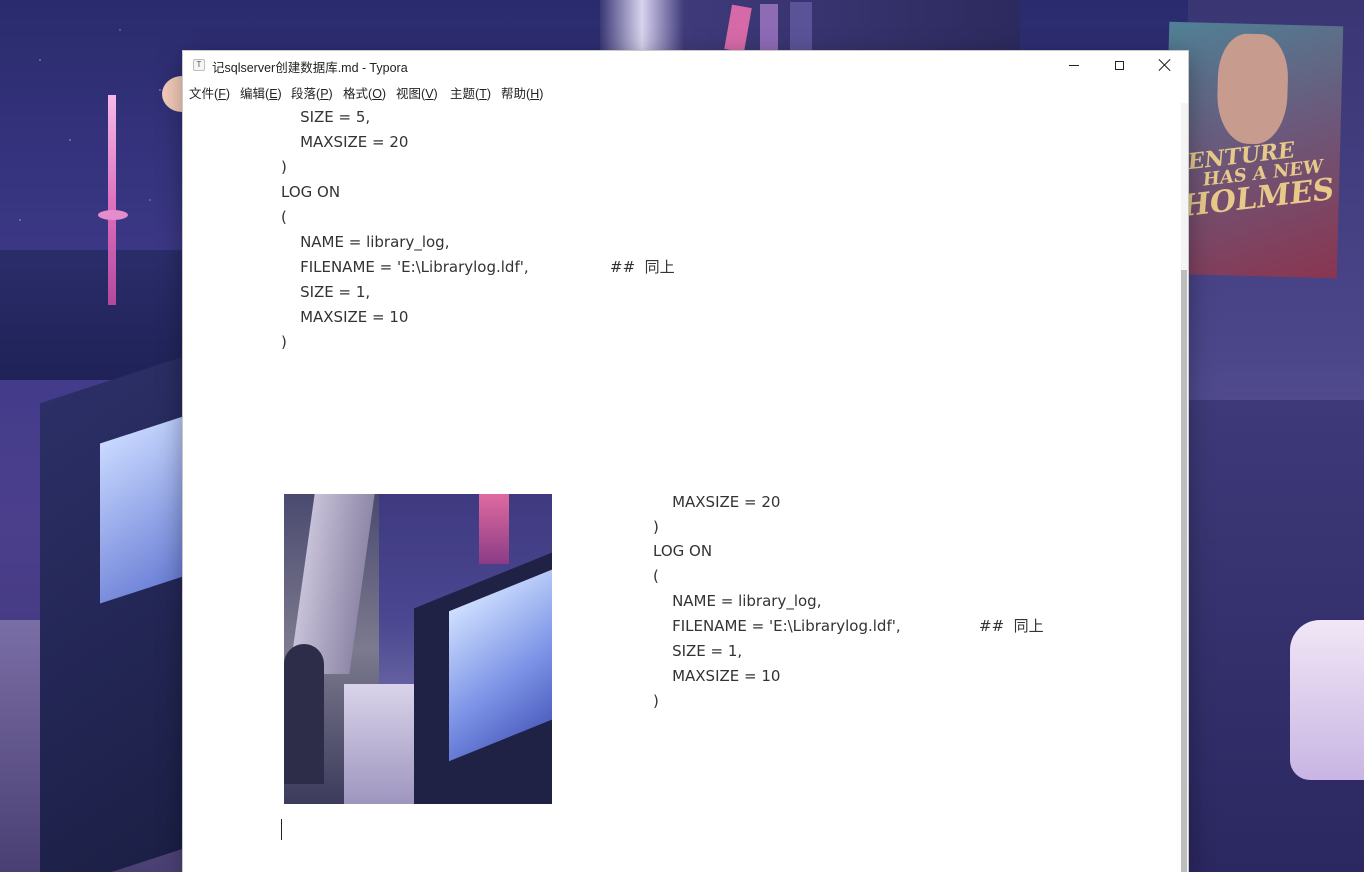 This screenshot has width=1364, height=872. I want to click on menu-view: 视图(V), so click(417, 92).